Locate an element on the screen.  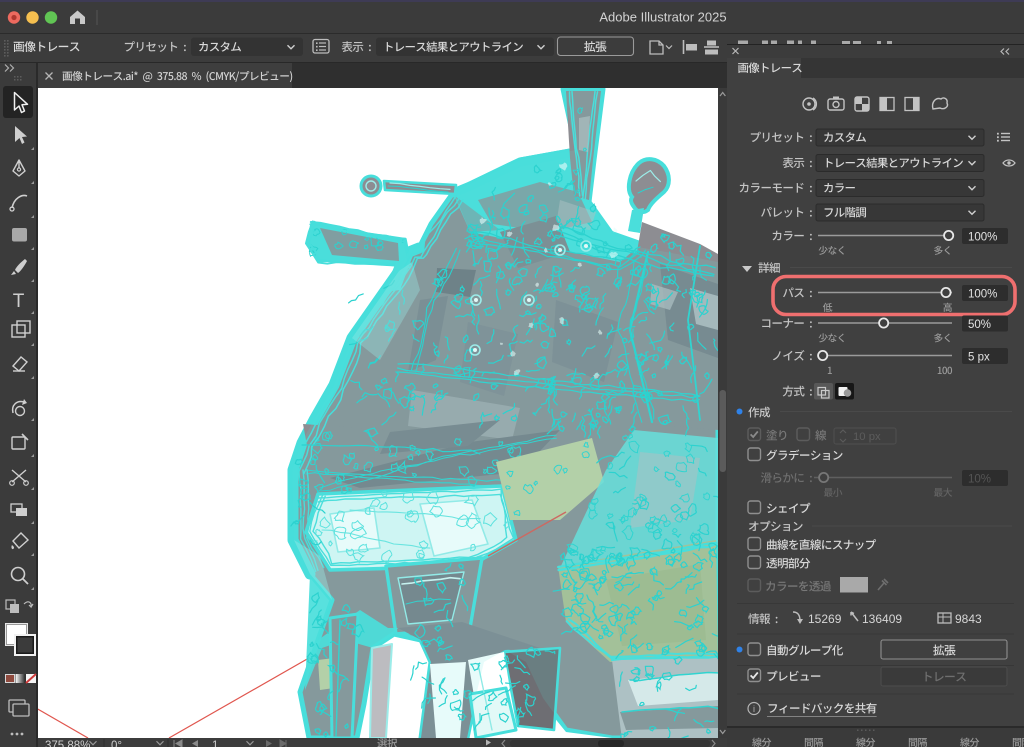
svg-text: 15269 is located at coordinates (825, 619).